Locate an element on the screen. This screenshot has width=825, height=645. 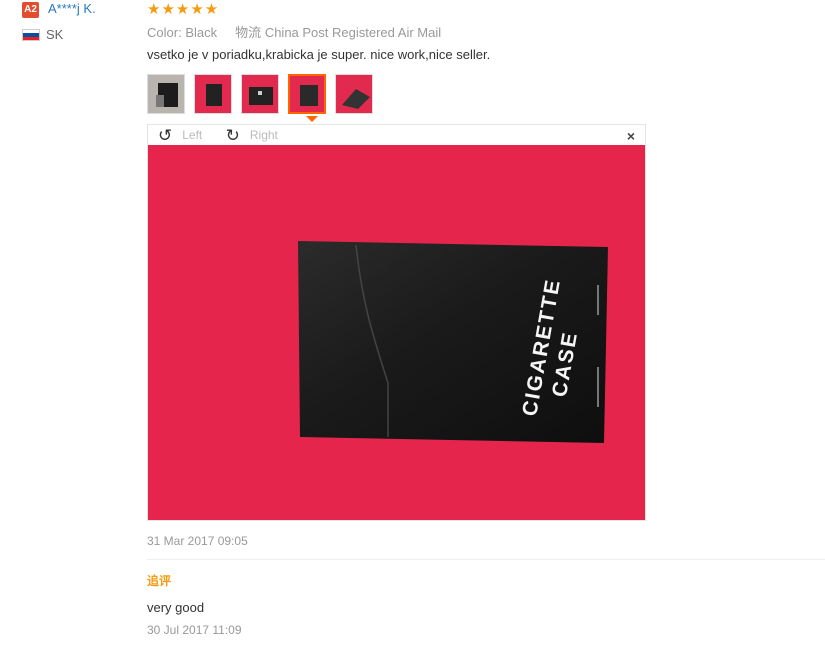
reviewer-country: SK is located at coordinates (55, 34).